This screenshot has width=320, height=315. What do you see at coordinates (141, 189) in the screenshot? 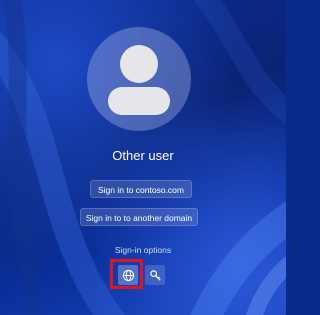
I see `sign-in-contoso-button: Sign in to contoso.com` at bounding box center [141, 189].